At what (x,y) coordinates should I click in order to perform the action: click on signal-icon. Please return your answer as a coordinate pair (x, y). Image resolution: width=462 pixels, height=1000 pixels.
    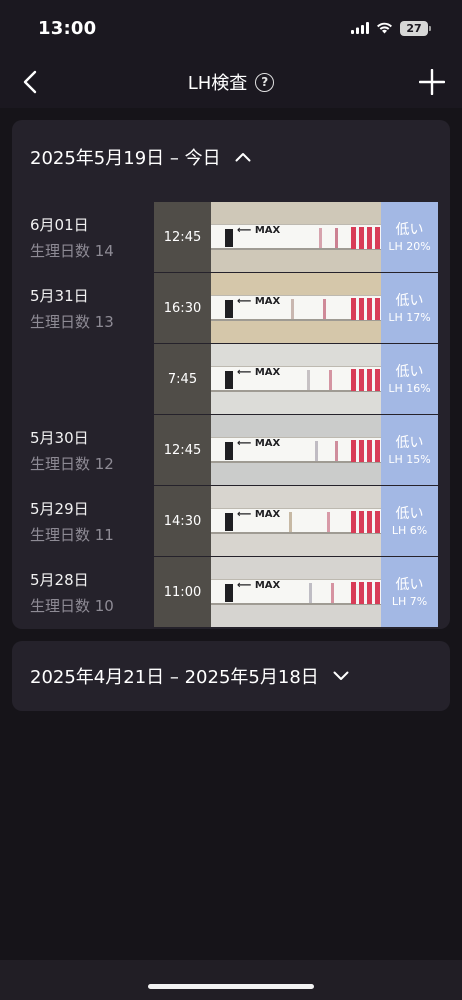
    Looking at the image, I should click on (360, 28).